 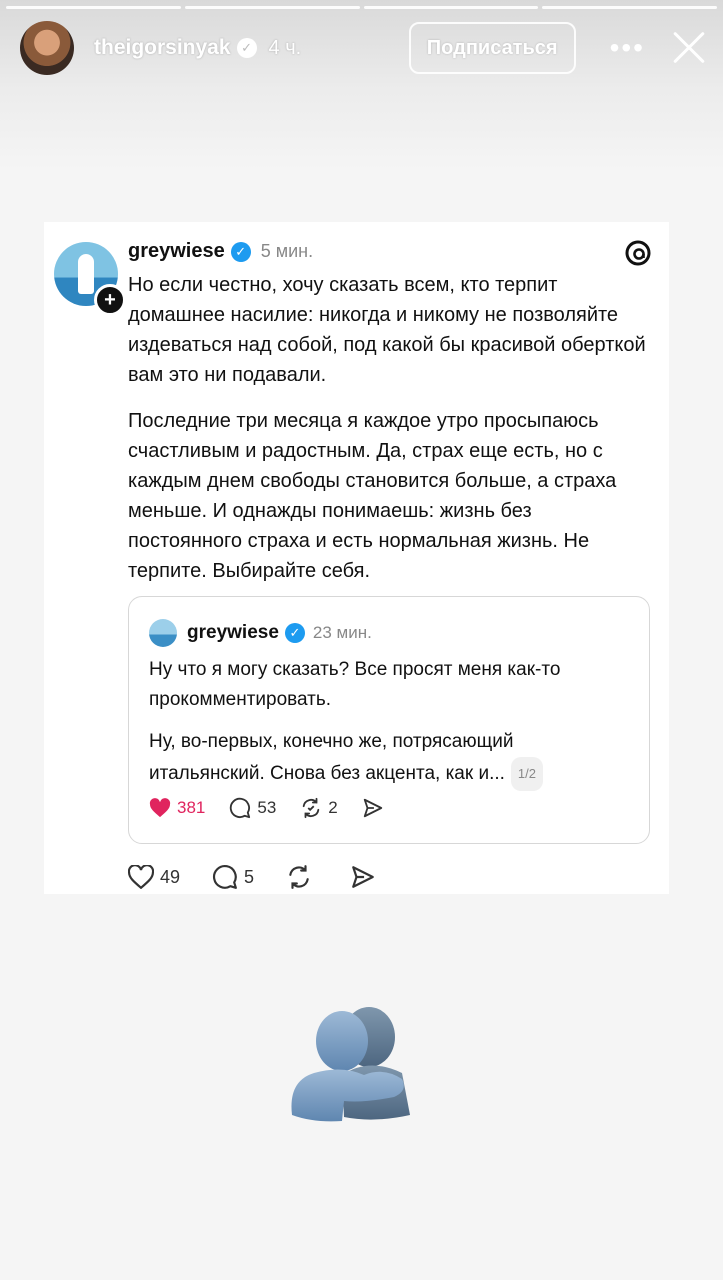 I want to click on post-time: 5 мин., so click(x=287, y=251).